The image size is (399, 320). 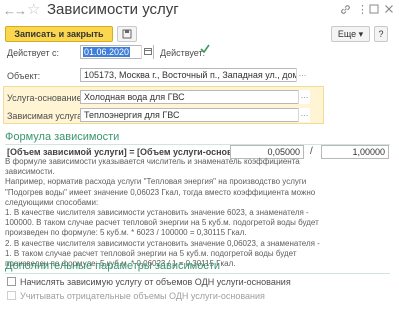 I want to click on help-button: ?, so click(x=381, y=34).